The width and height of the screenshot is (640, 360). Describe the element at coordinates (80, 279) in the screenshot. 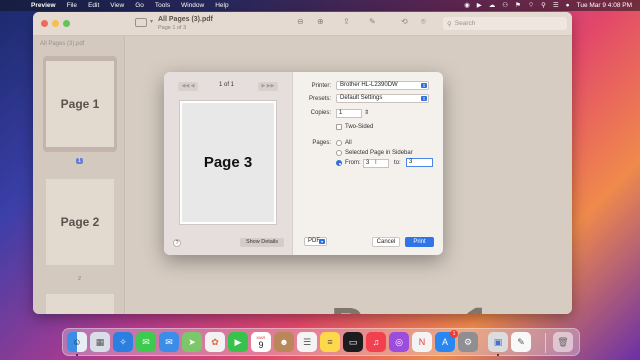

I see `thumbnail-number-2: 2` at that location.